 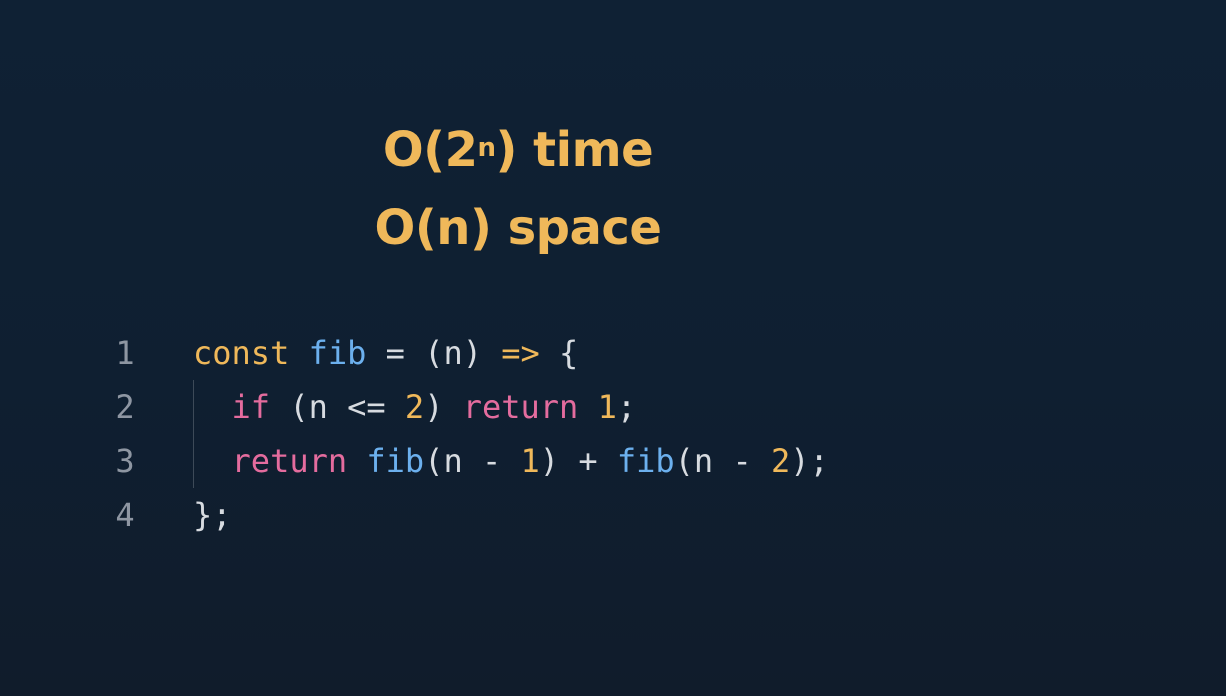 I want to click on code-token: ;, so click(x=626, y=407).